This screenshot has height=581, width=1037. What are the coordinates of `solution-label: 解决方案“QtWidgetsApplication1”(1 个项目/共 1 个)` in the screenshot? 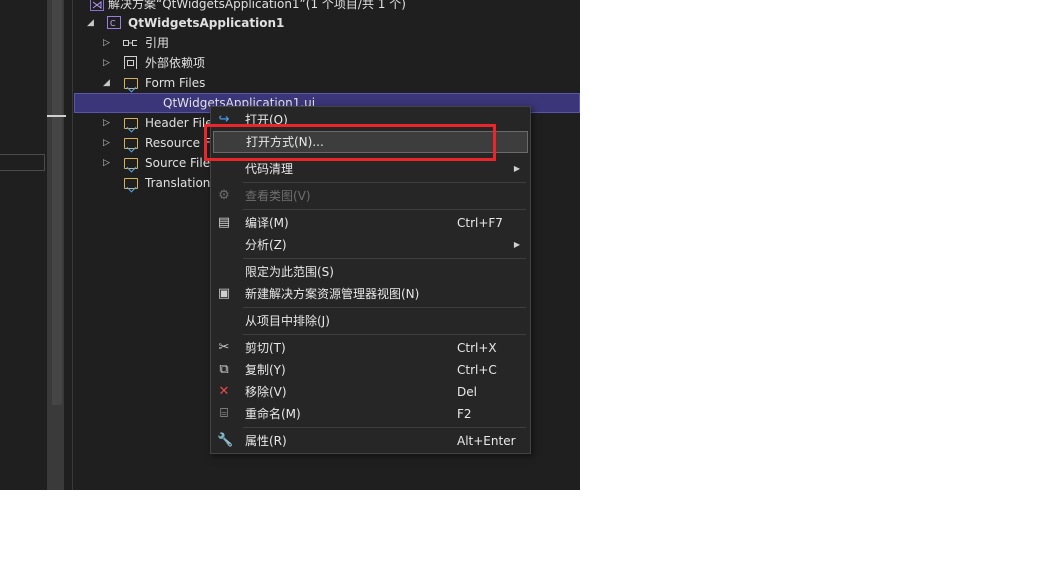 It's located at (257, 5).